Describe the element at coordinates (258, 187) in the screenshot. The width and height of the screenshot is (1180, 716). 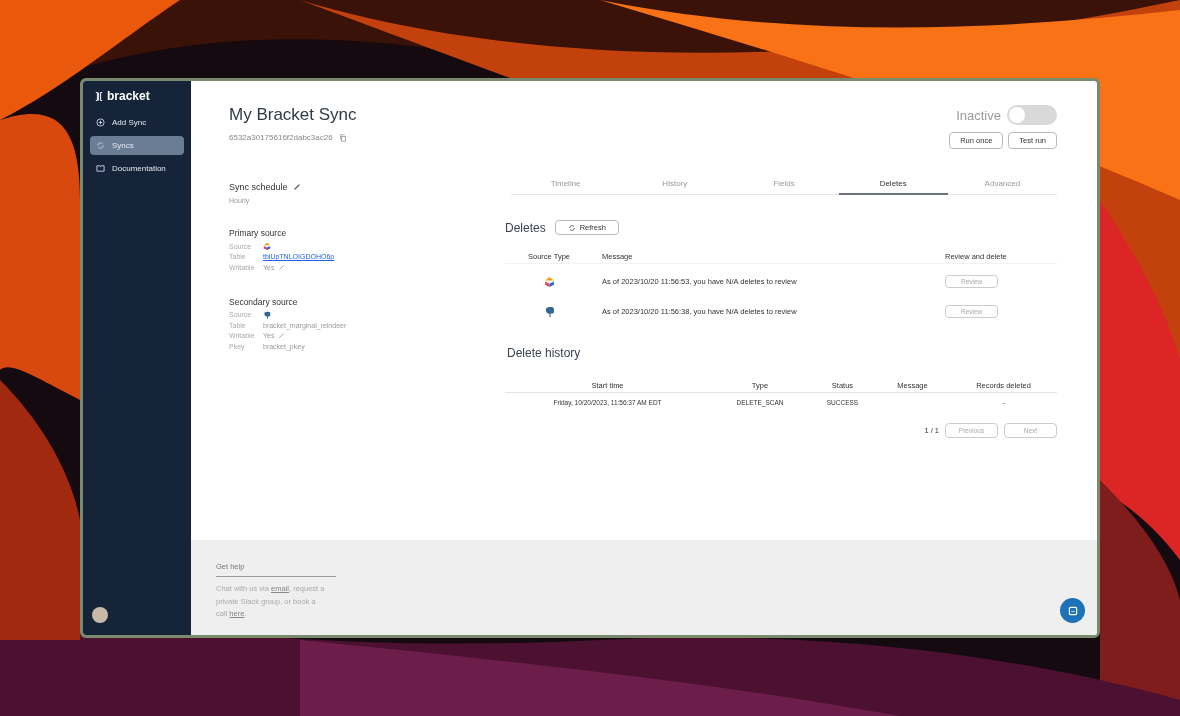
I see `section-title: Sync schedule` at that location.